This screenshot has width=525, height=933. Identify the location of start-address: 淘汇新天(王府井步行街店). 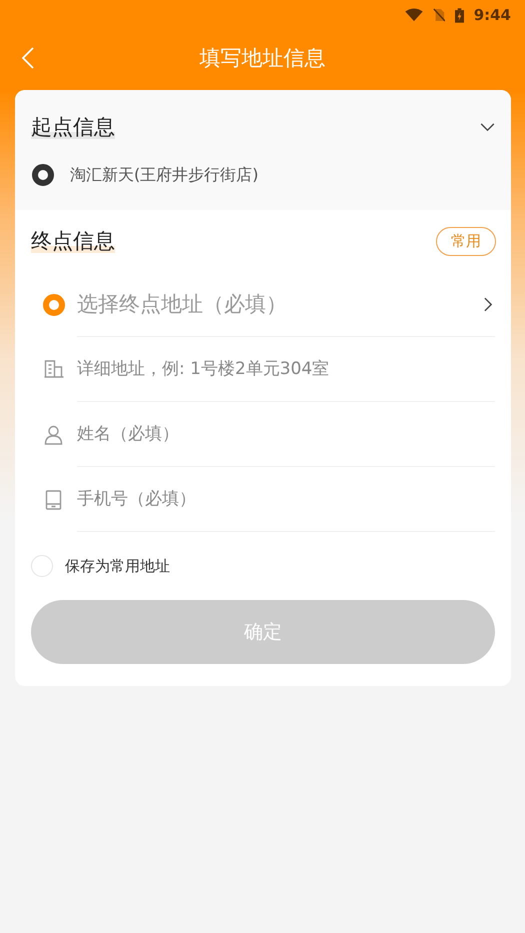
(164, 175).